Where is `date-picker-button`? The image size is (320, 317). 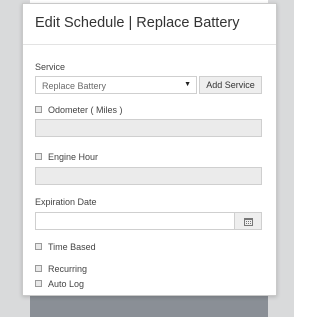
date-picker-button is located at coordinates (248, 221).